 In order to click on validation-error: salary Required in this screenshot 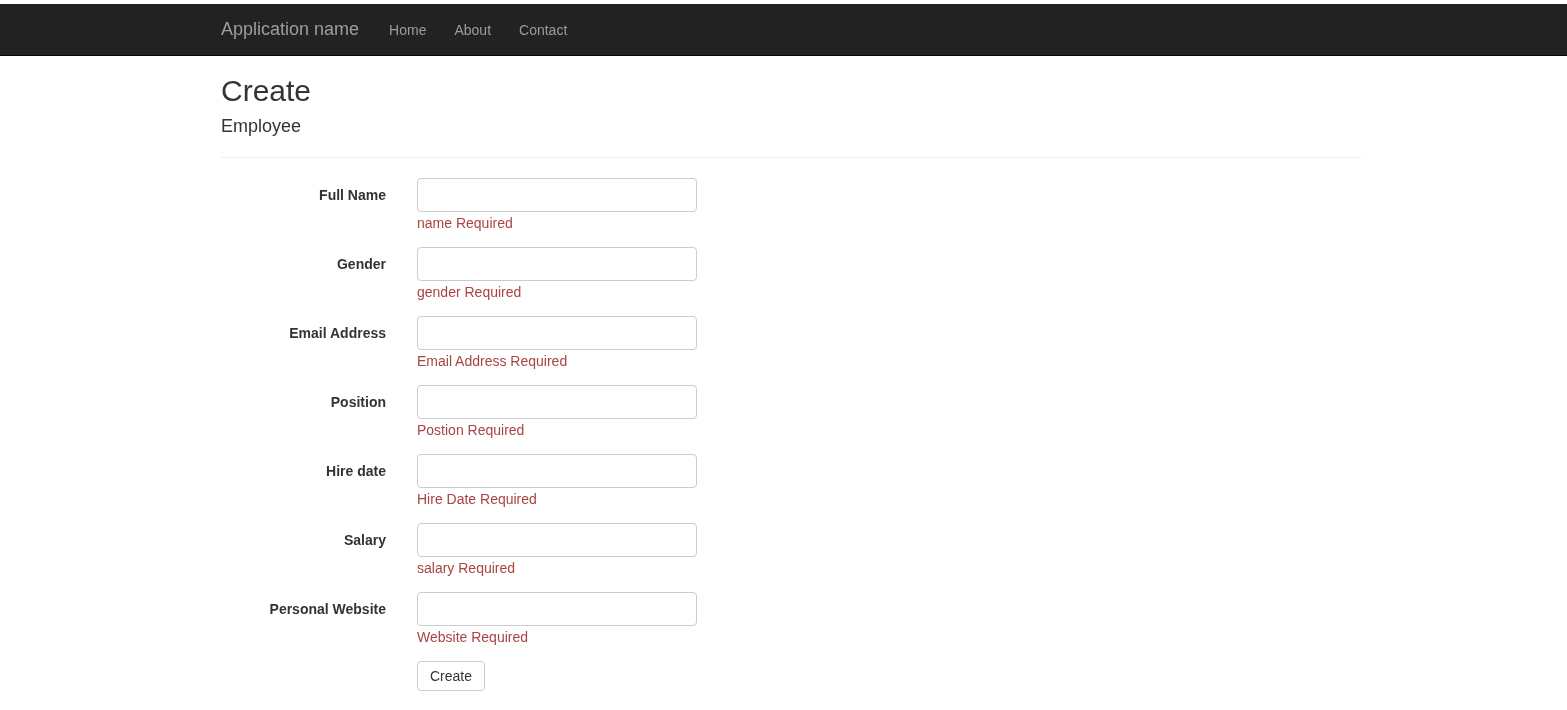, I will do `click(467, 568)`.